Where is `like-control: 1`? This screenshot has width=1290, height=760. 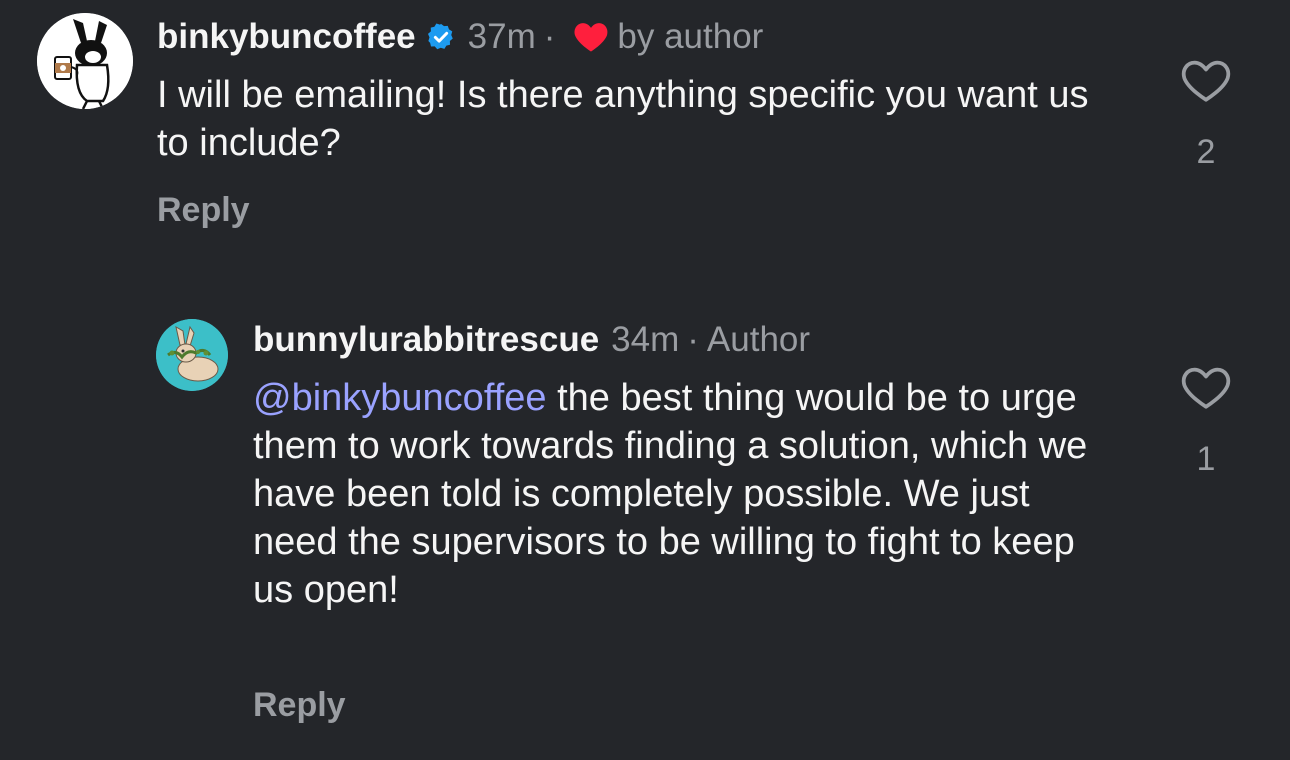
like-control: 1 is located at coordinates (1206, 422).